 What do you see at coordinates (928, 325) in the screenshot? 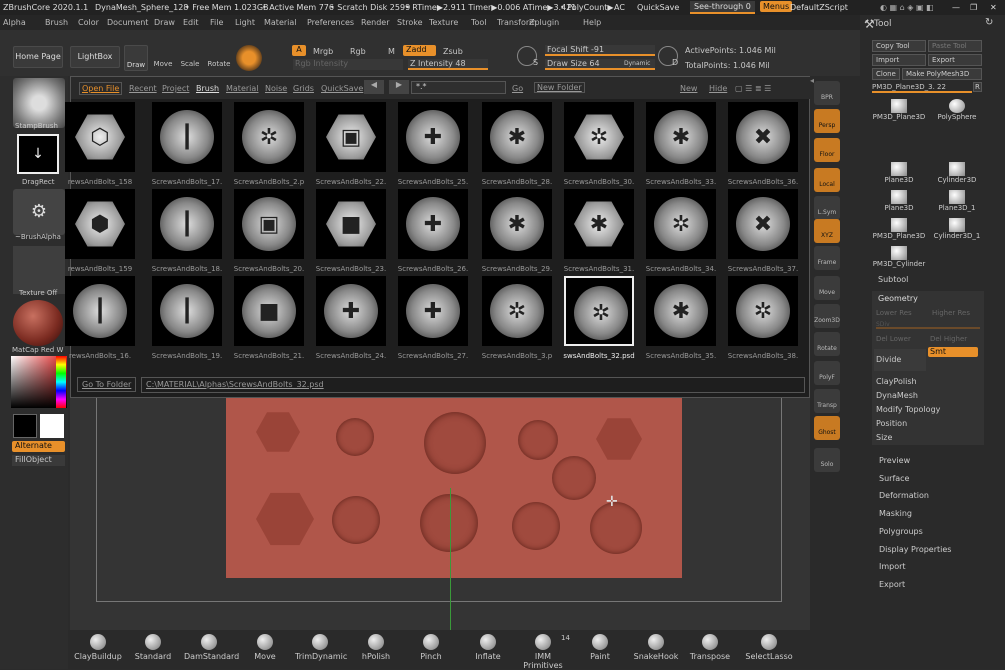
I see `sdiv-slider: SDiv` at bounding box center [928, 325].